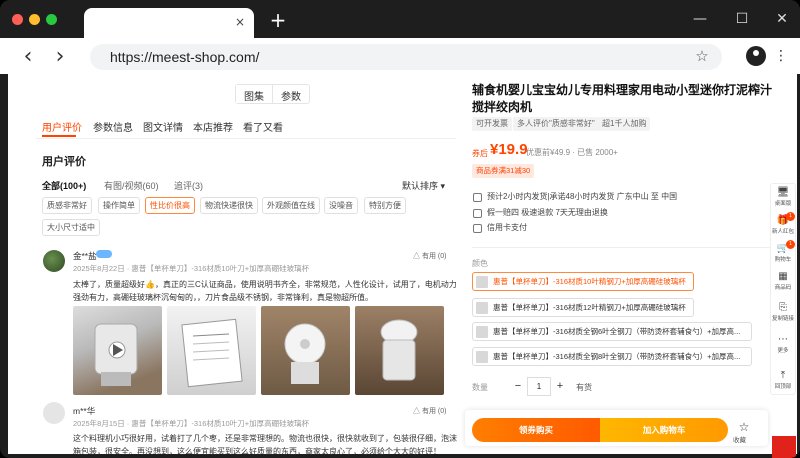 The height and width of the screenshot is (458, 800). I want to click on quantity-minus-button: −, so click(518, 386).